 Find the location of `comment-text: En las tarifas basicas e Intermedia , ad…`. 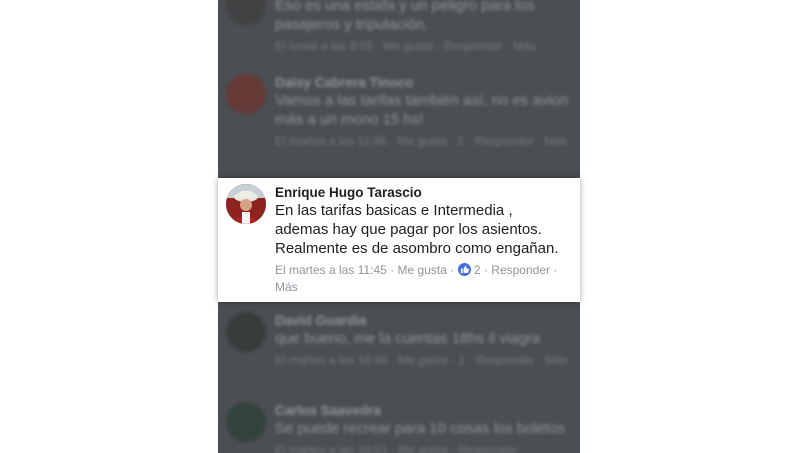

comment-text: En las tarifas basicas e Intermedia , ad… is located at coordinates (417, 229).